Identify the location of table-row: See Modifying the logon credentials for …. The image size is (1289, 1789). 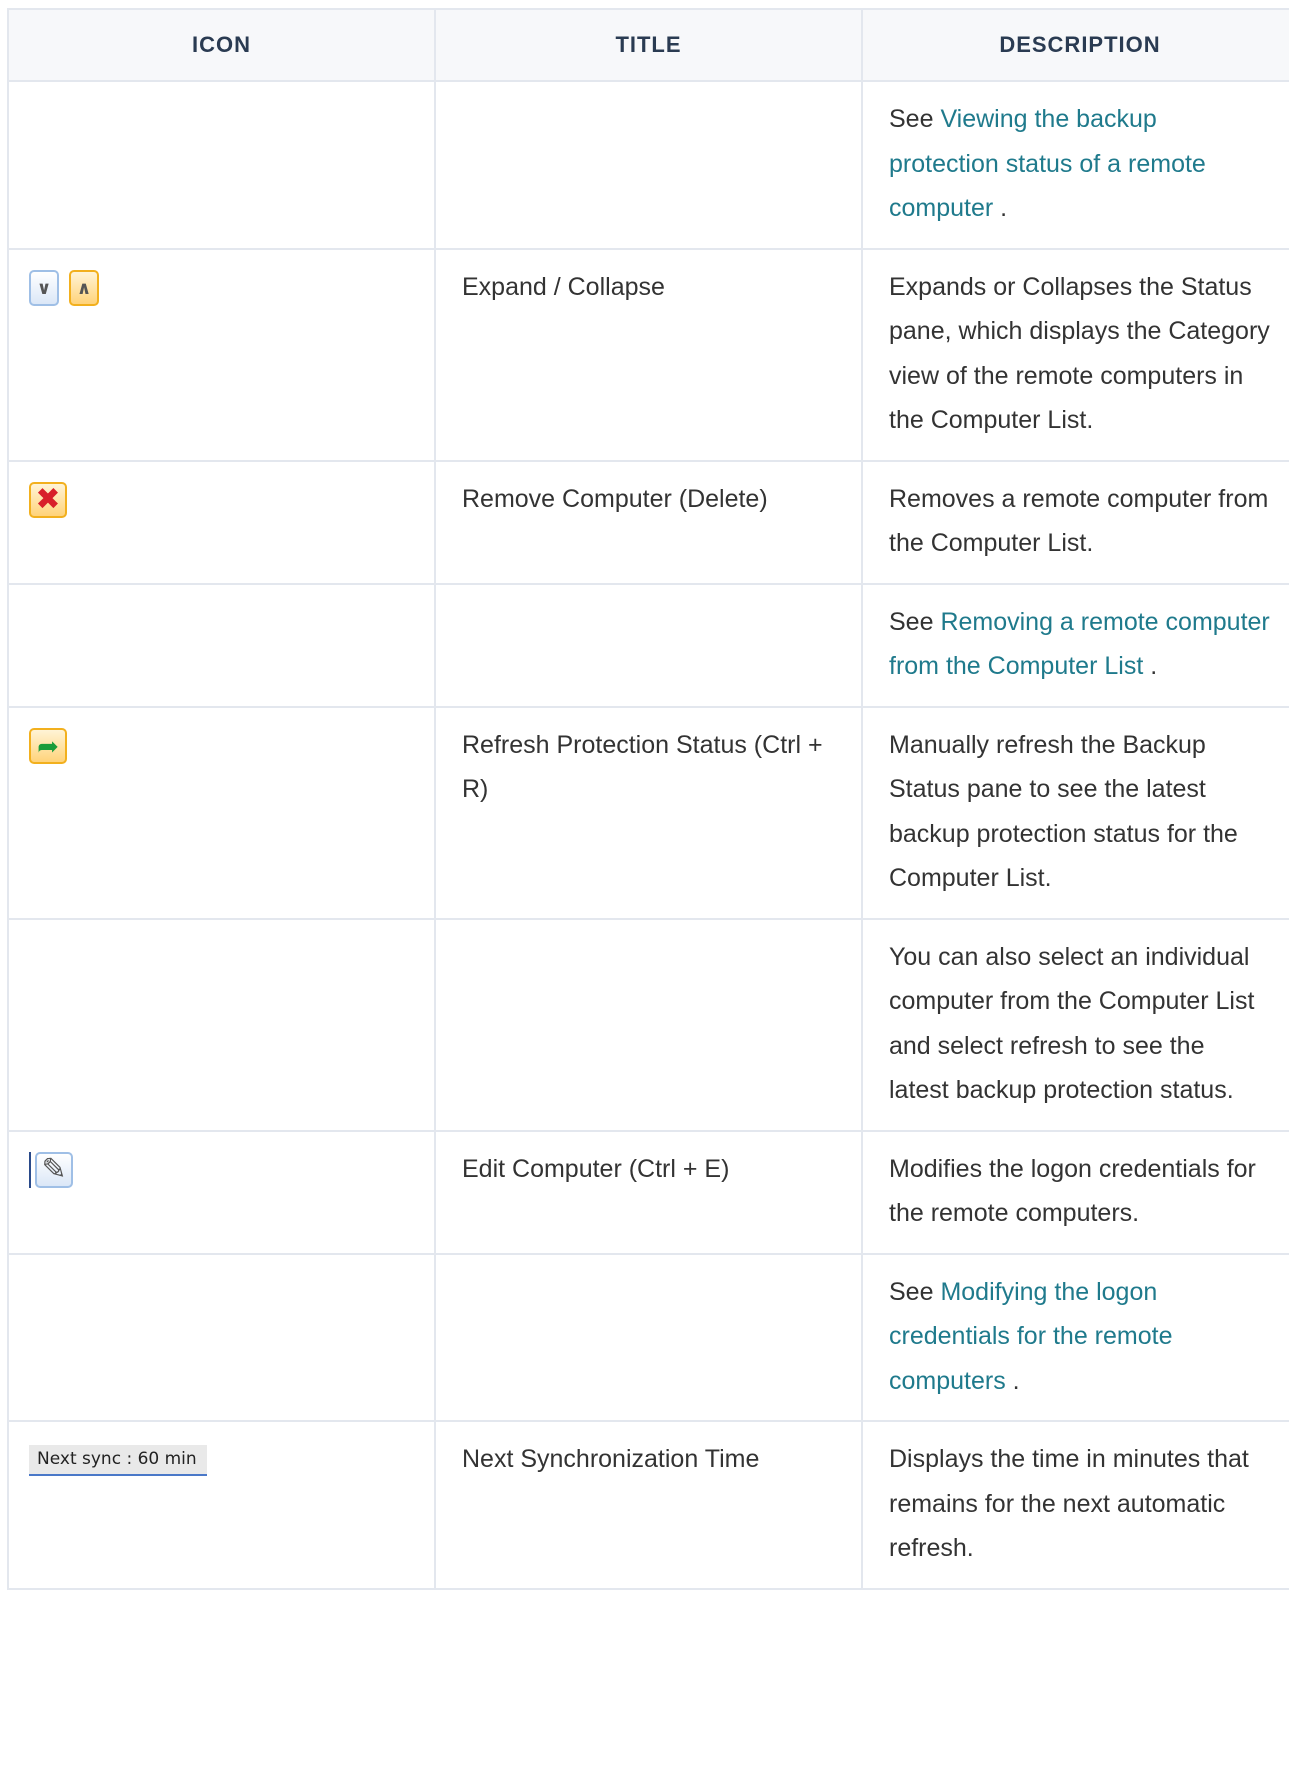
(648, 1337).